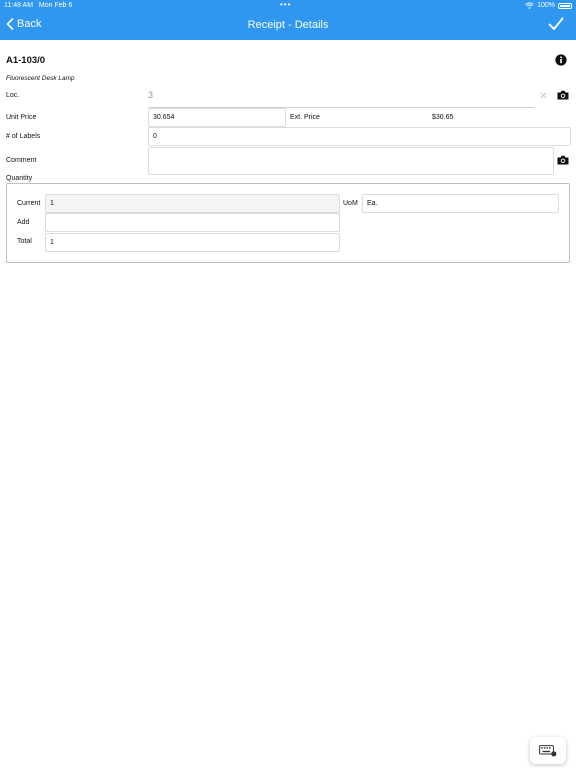 The image size is (576, 768). What do you see at coordinates (150, 95) in the screenshot?
I see `loc-input: 3` at bounding box center [150, 95].